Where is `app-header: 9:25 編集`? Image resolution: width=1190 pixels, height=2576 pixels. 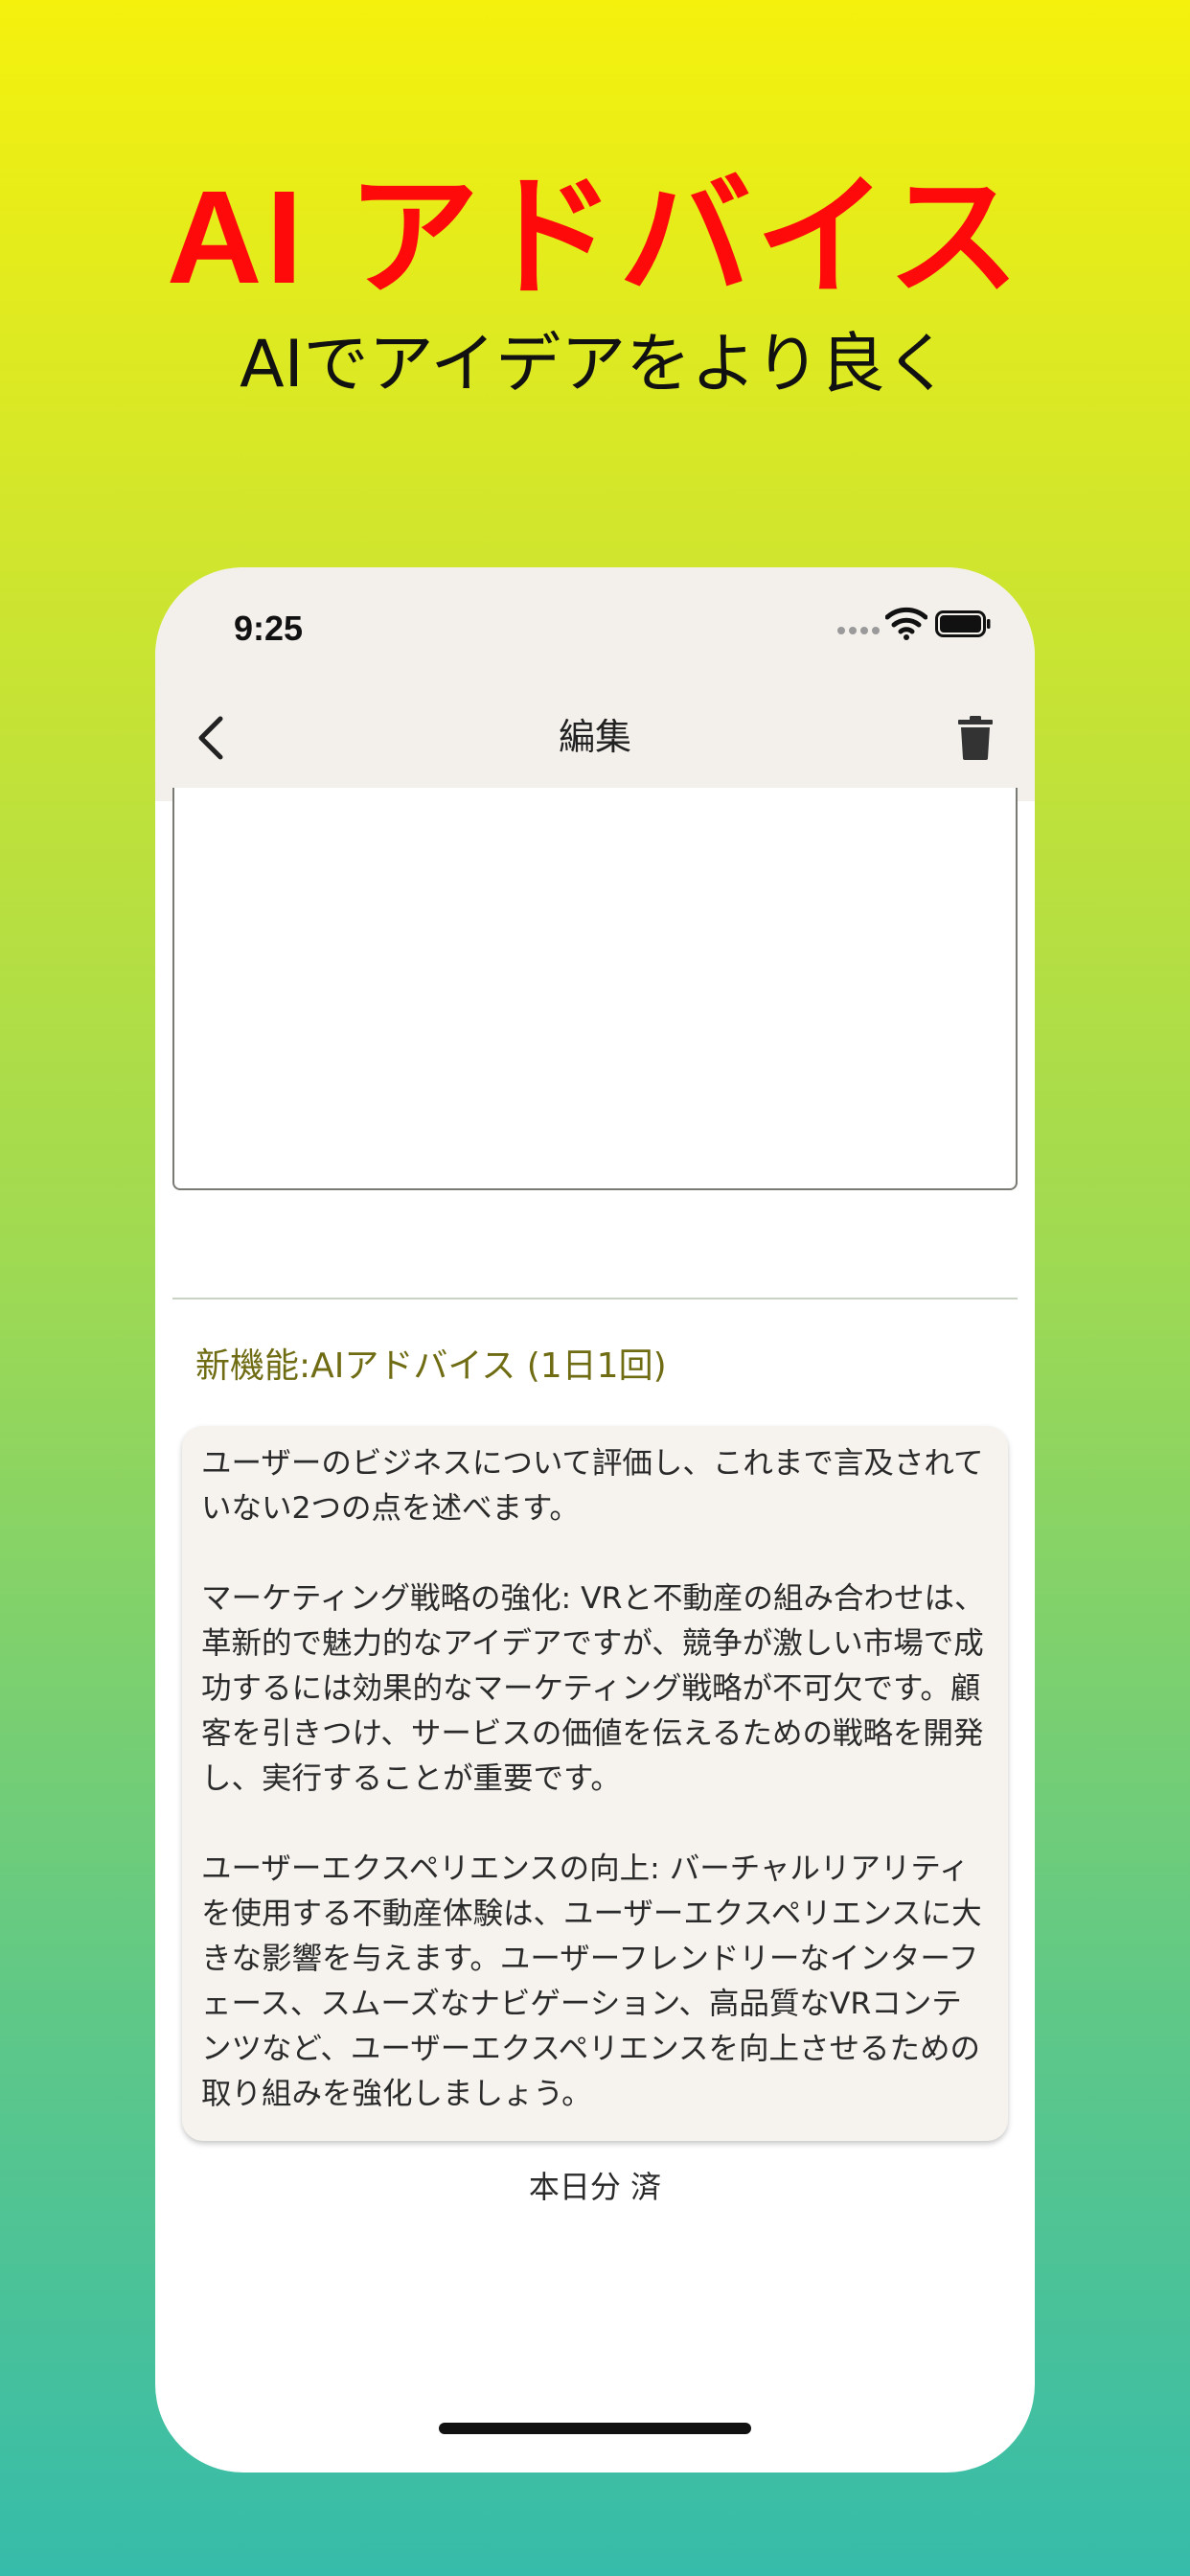
app-header: 9:25 編集 is located at coordinates (595, 684).